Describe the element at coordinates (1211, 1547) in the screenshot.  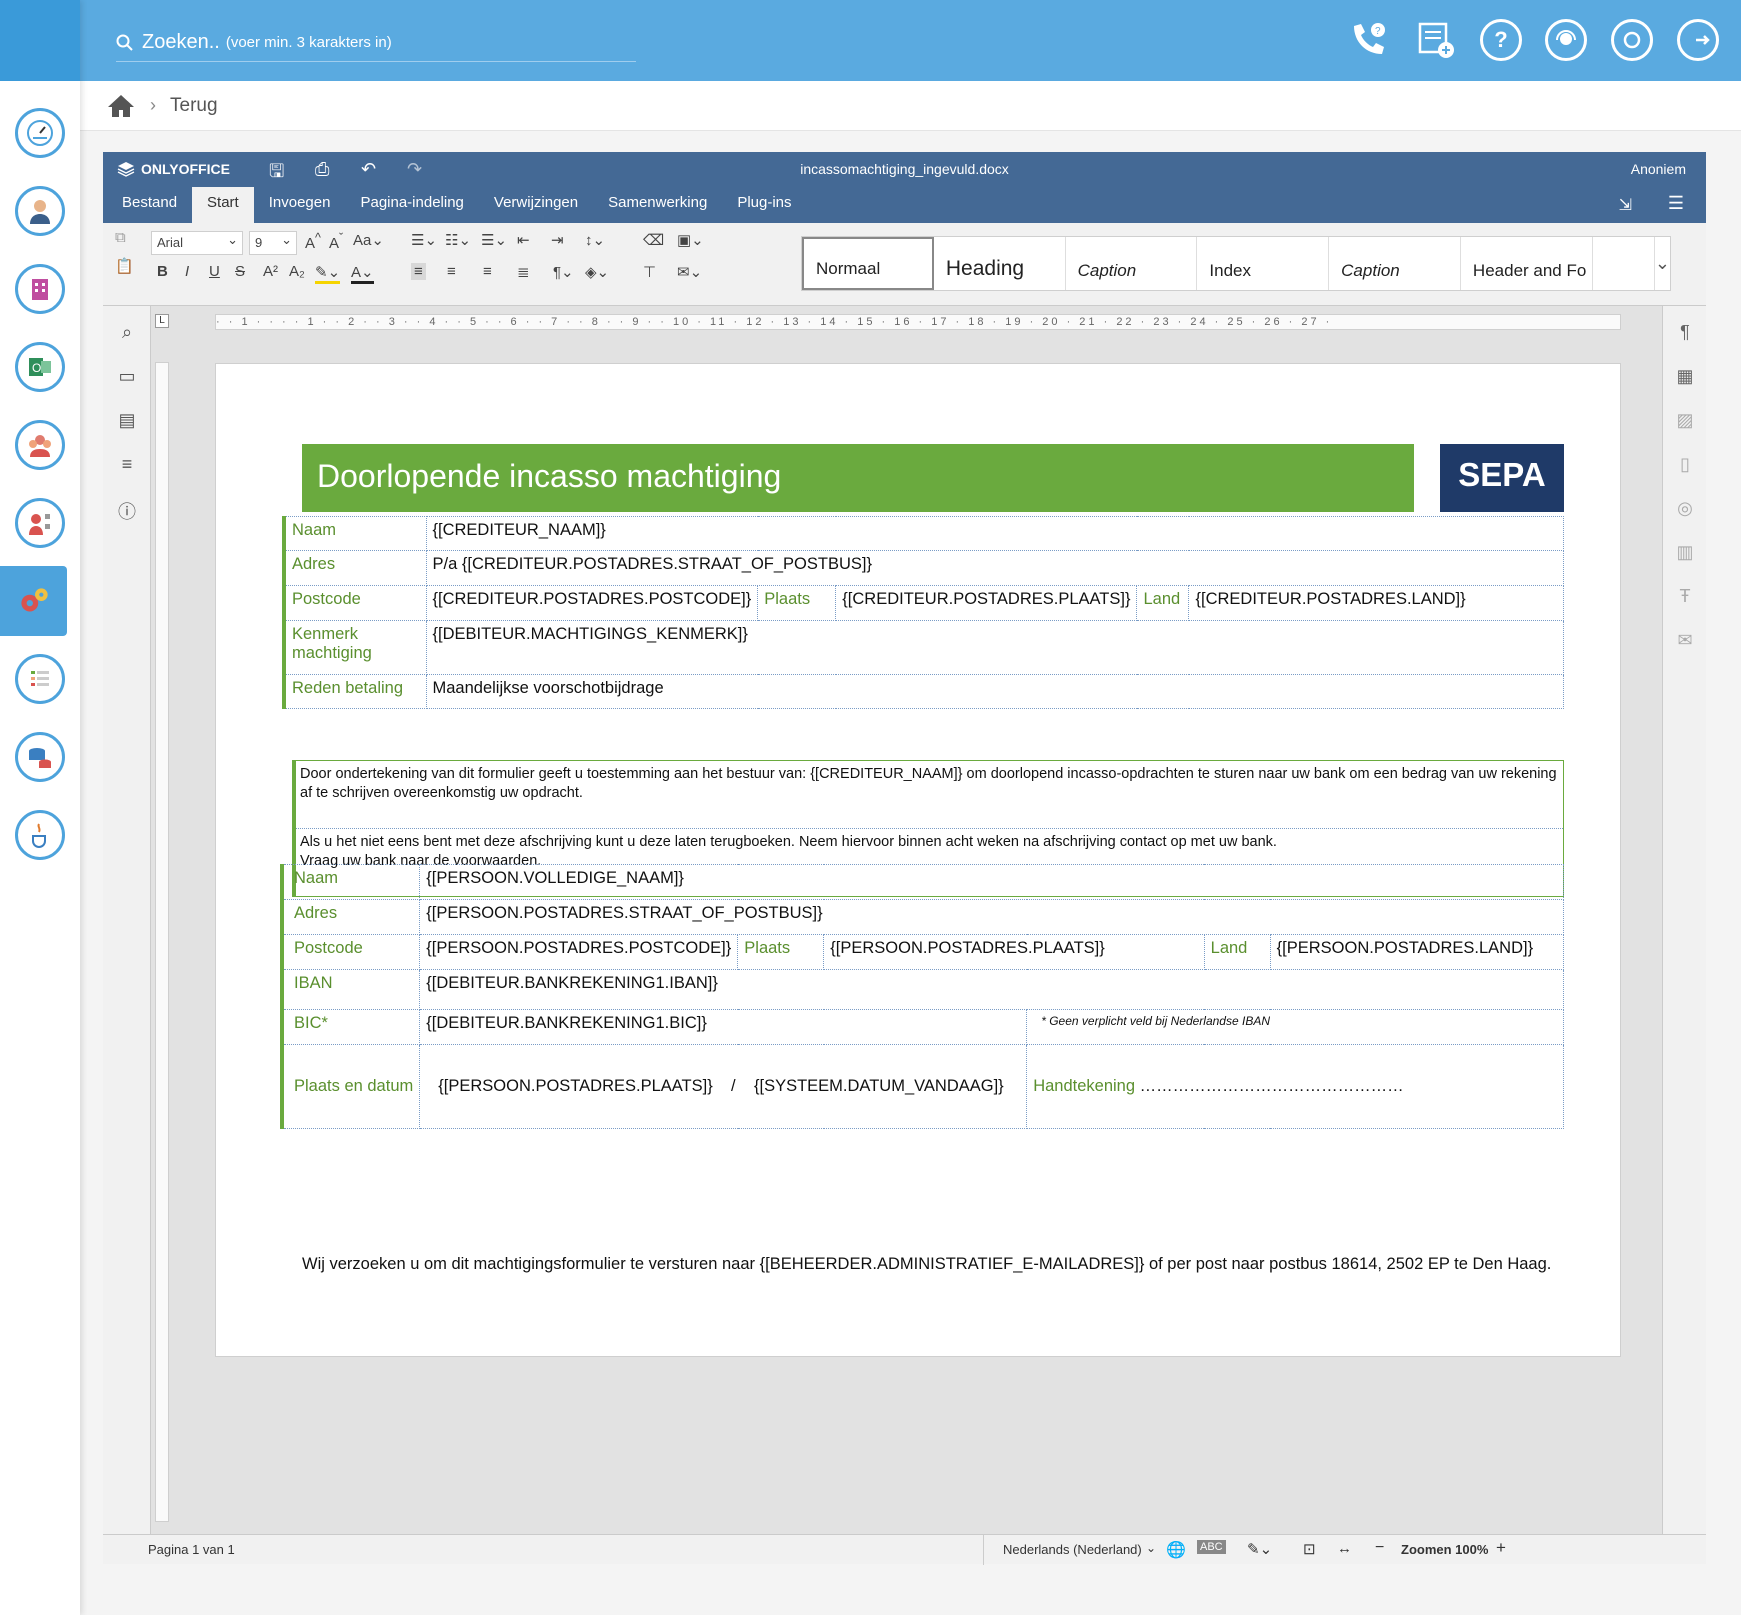
I see `spellcheck-icon: ABC` at that location.